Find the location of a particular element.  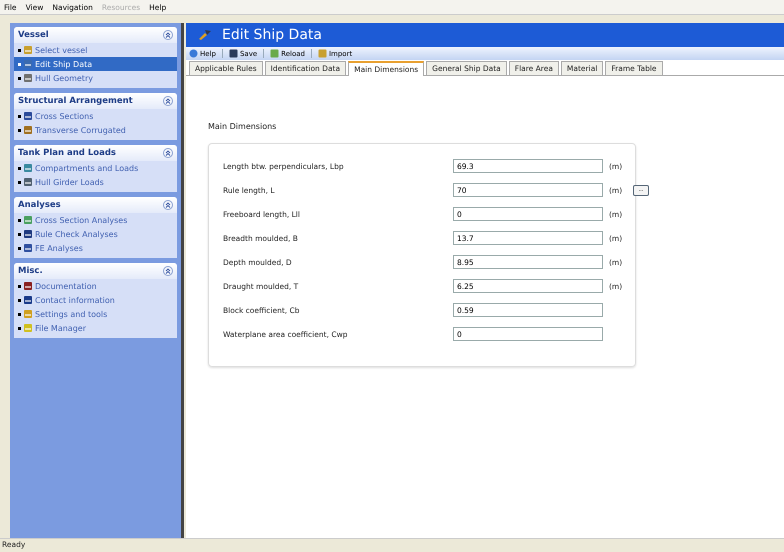

nav-item: Cross Sections is located at coordinates (95, 116).